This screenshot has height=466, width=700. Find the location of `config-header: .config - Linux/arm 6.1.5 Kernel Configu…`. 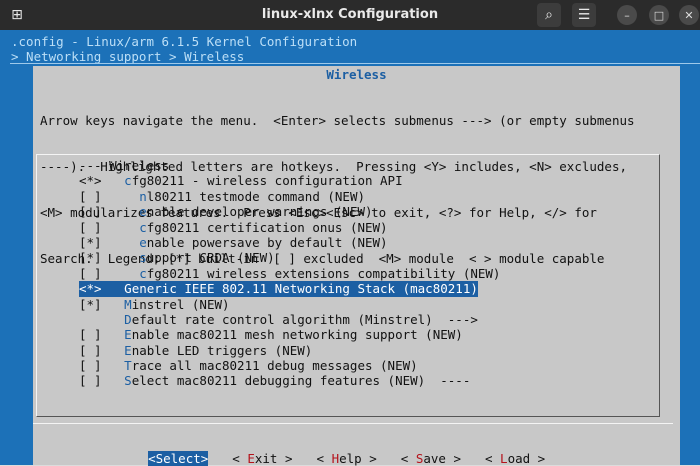

config-header: .config - Linux/arm 6.1.5 Kernel Configu… is located at coordinates (184, 41).